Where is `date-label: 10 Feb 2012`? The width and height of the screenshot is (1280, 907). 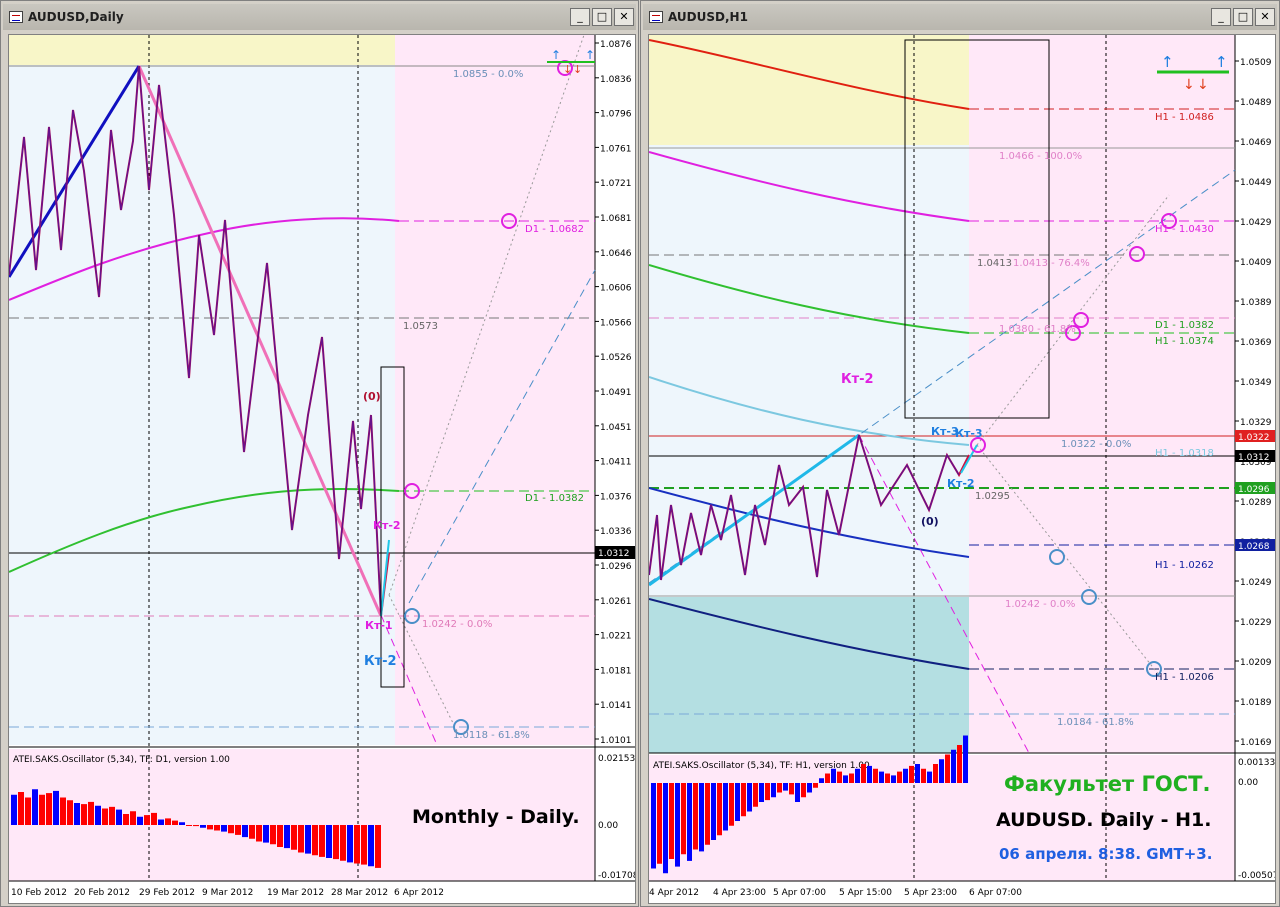 date-label: 10 Feb 2012 is located at coordinates (39, 893).